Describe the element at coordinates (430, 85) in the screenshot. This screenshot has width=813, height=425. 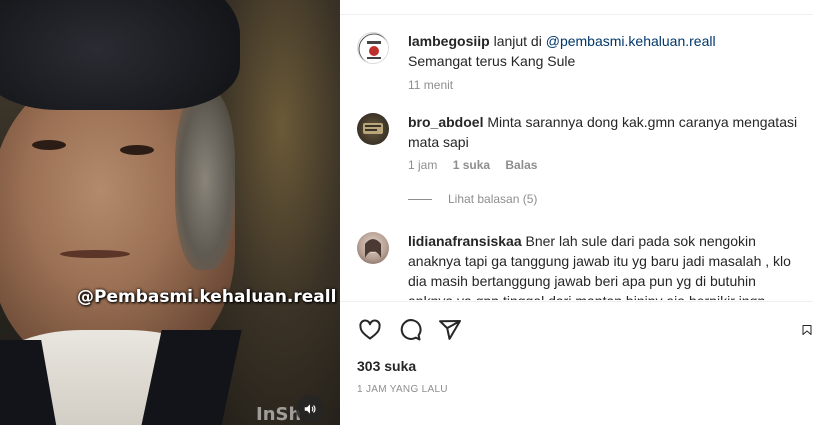
I see `comment-time: 11 menit` at that location.